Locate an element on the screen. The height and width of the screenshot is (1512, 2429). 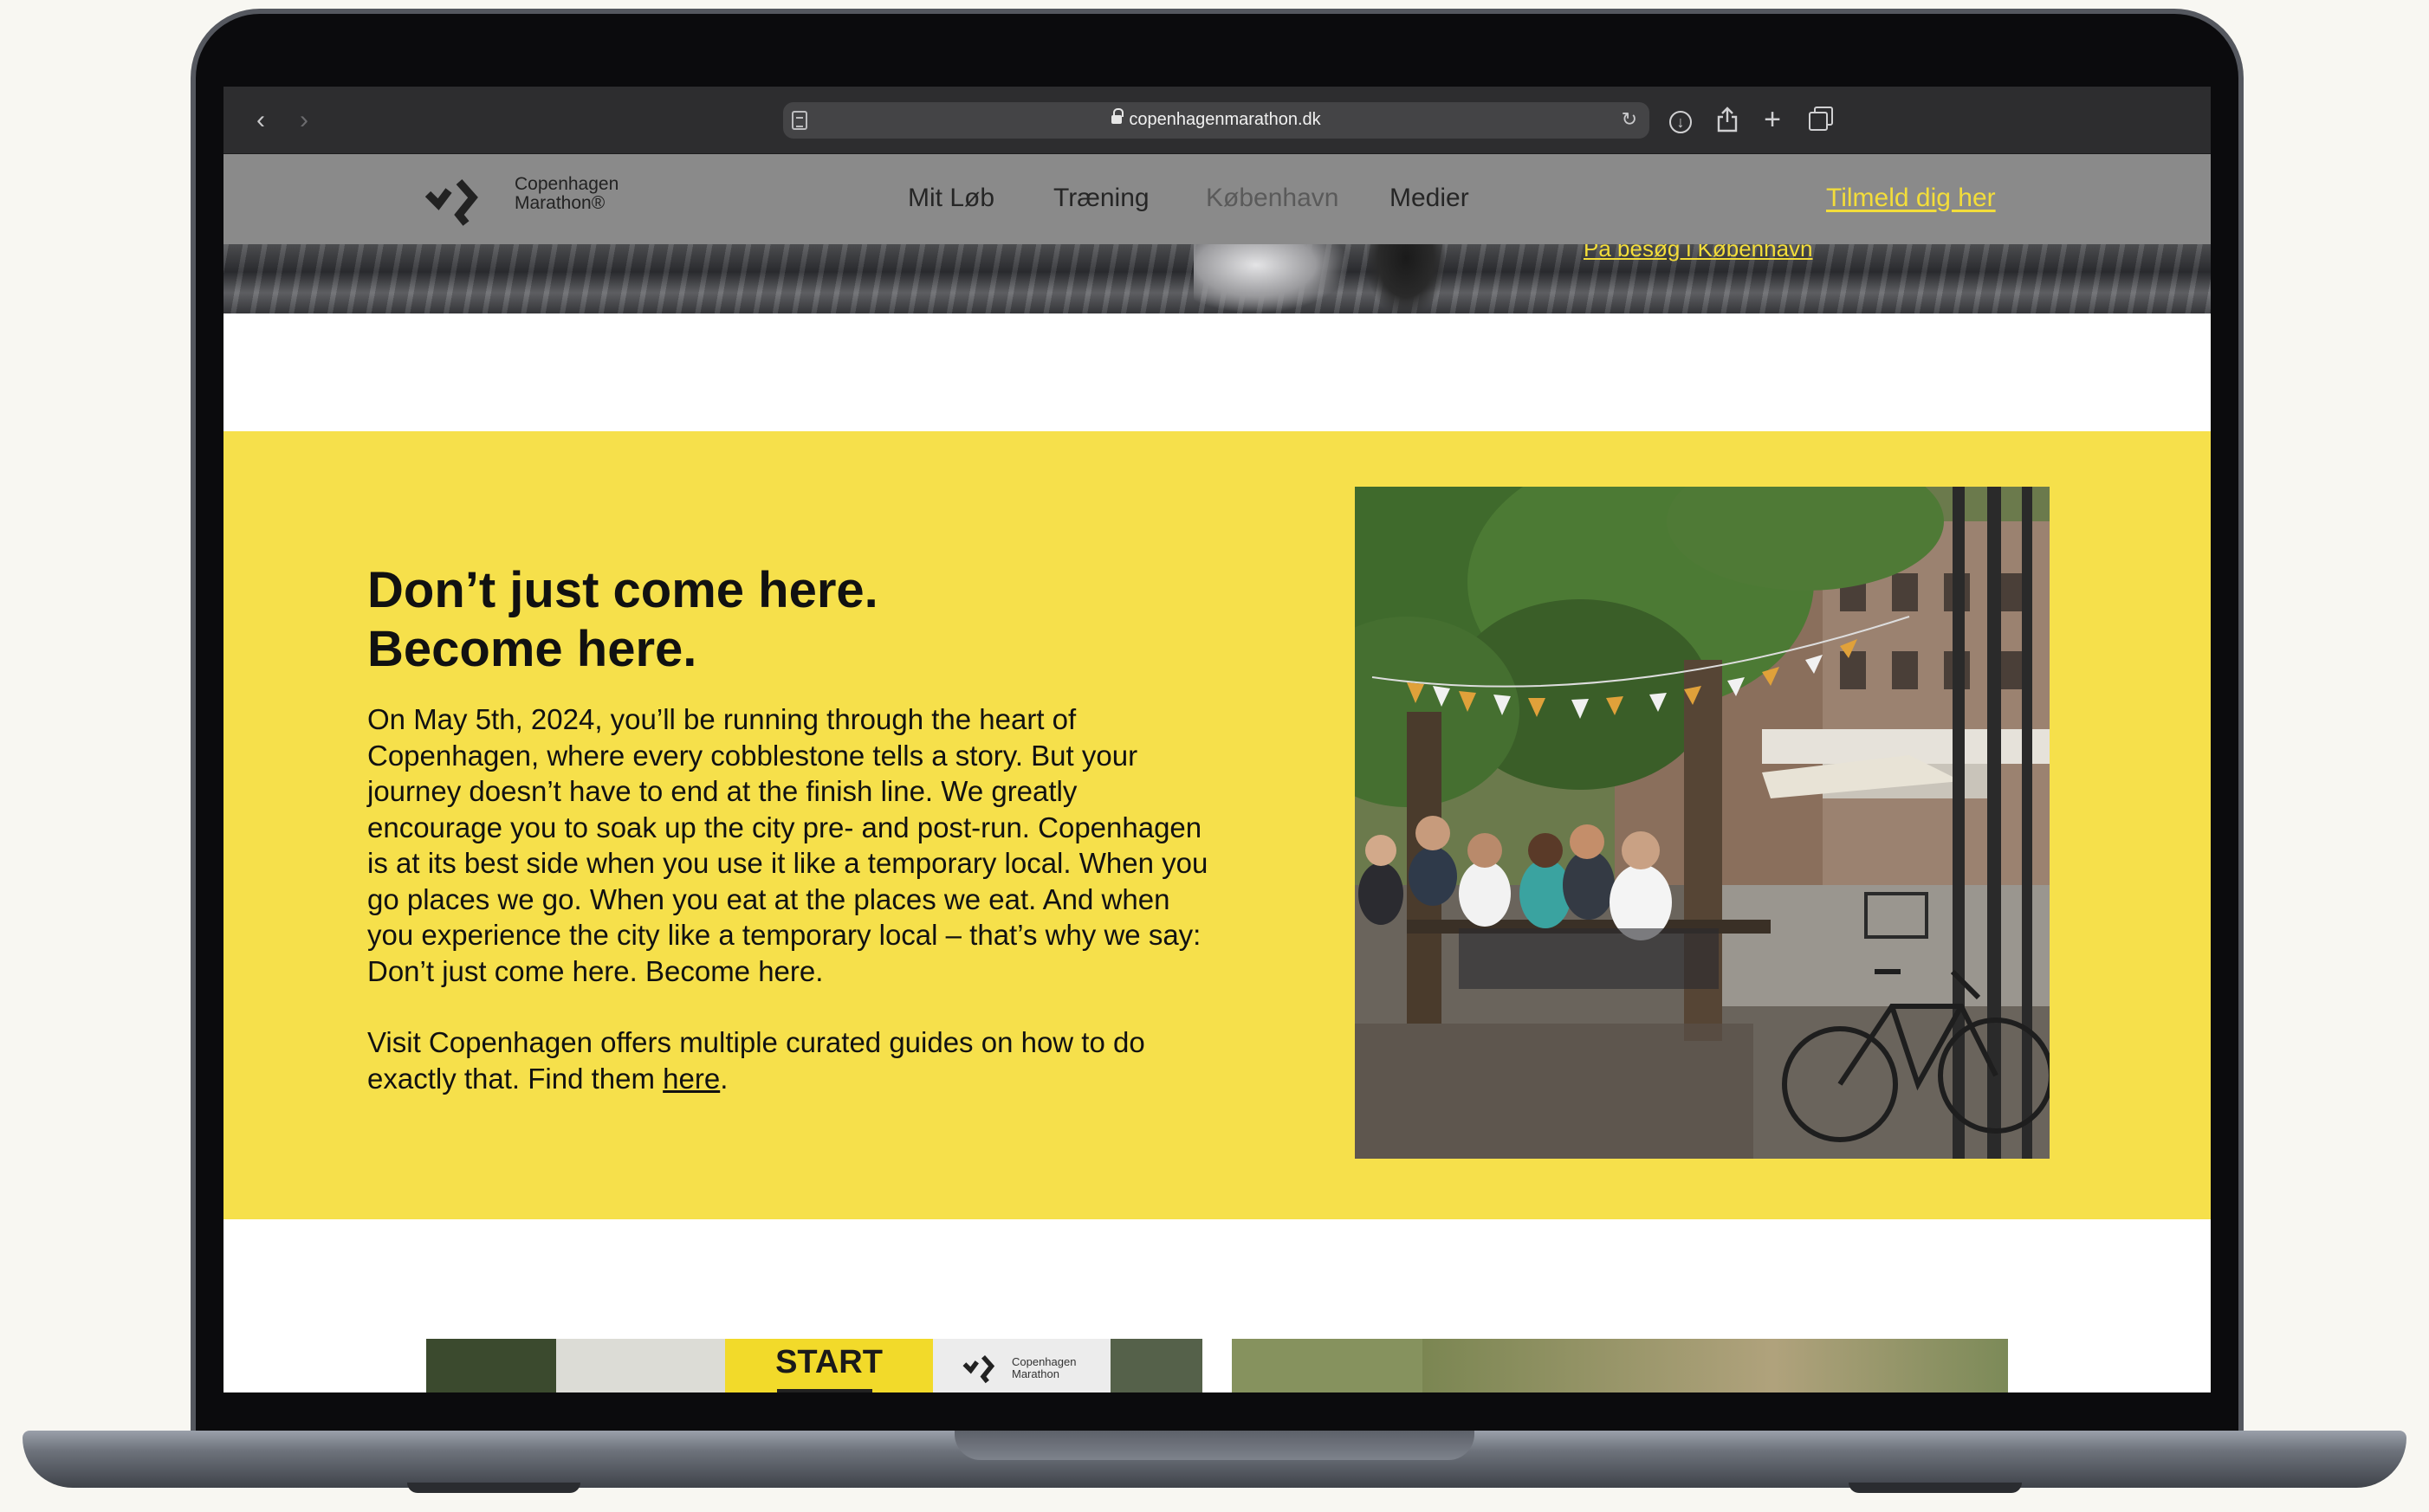
street-cafe-illustration is located at coordinates (1702, 823).